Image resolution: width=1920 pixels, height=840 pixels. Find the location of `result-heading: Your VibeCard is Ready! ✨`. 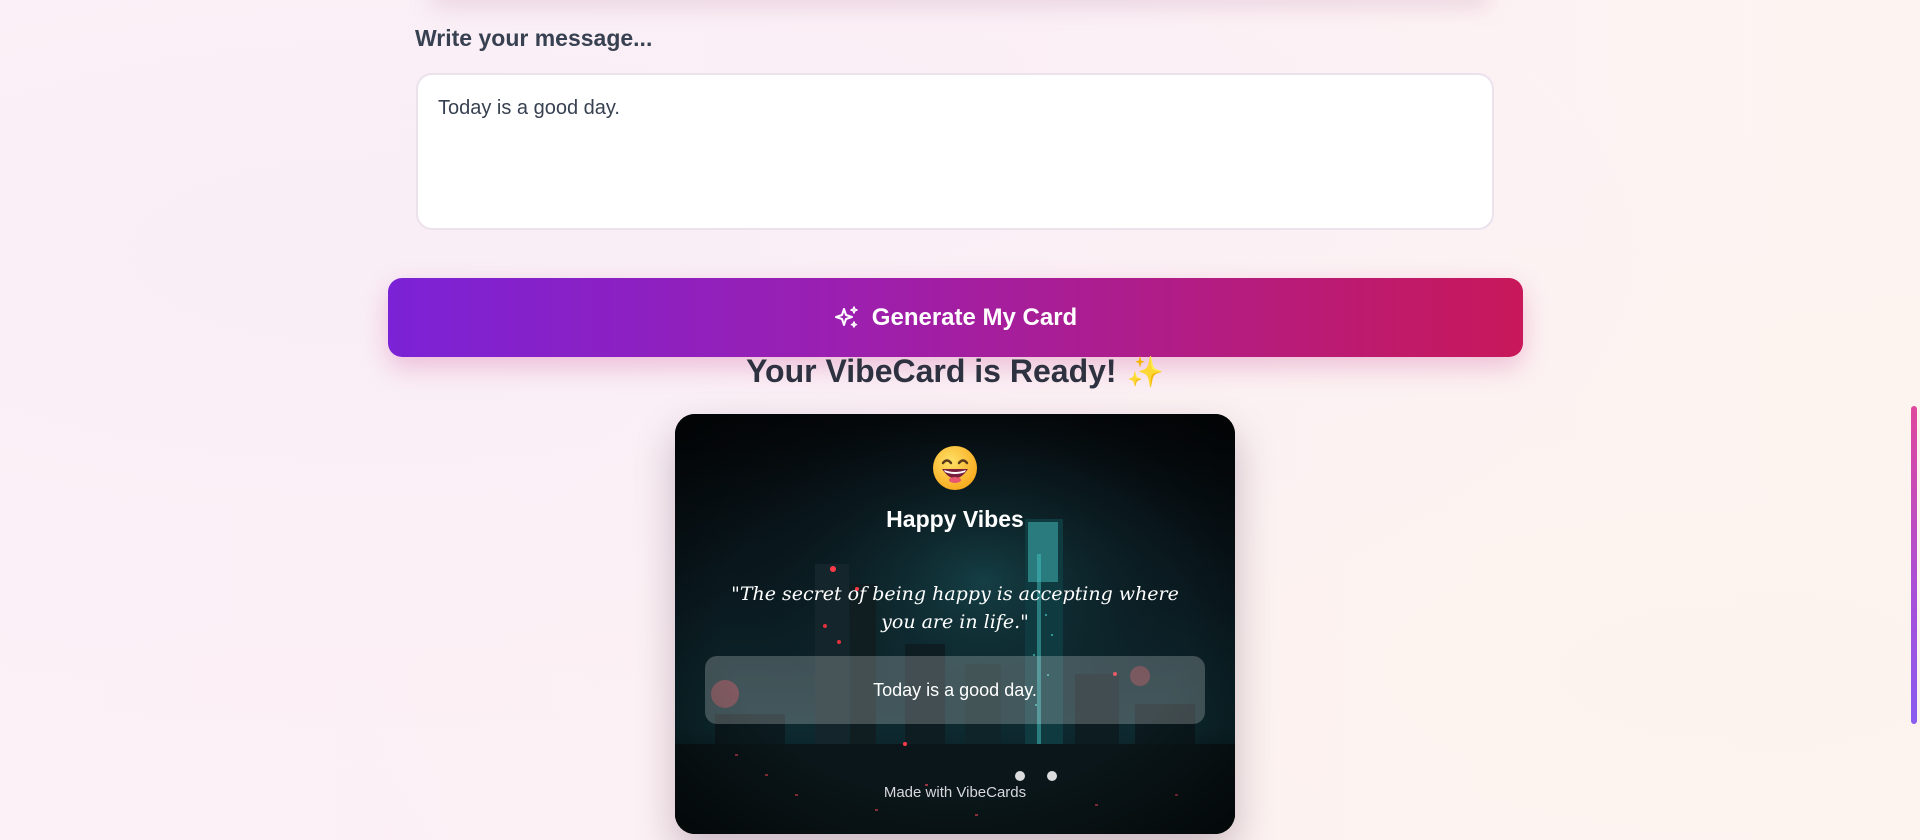

result-heading: Your VibeCard is Ready! ✨ is located at coordinates (955, 371).